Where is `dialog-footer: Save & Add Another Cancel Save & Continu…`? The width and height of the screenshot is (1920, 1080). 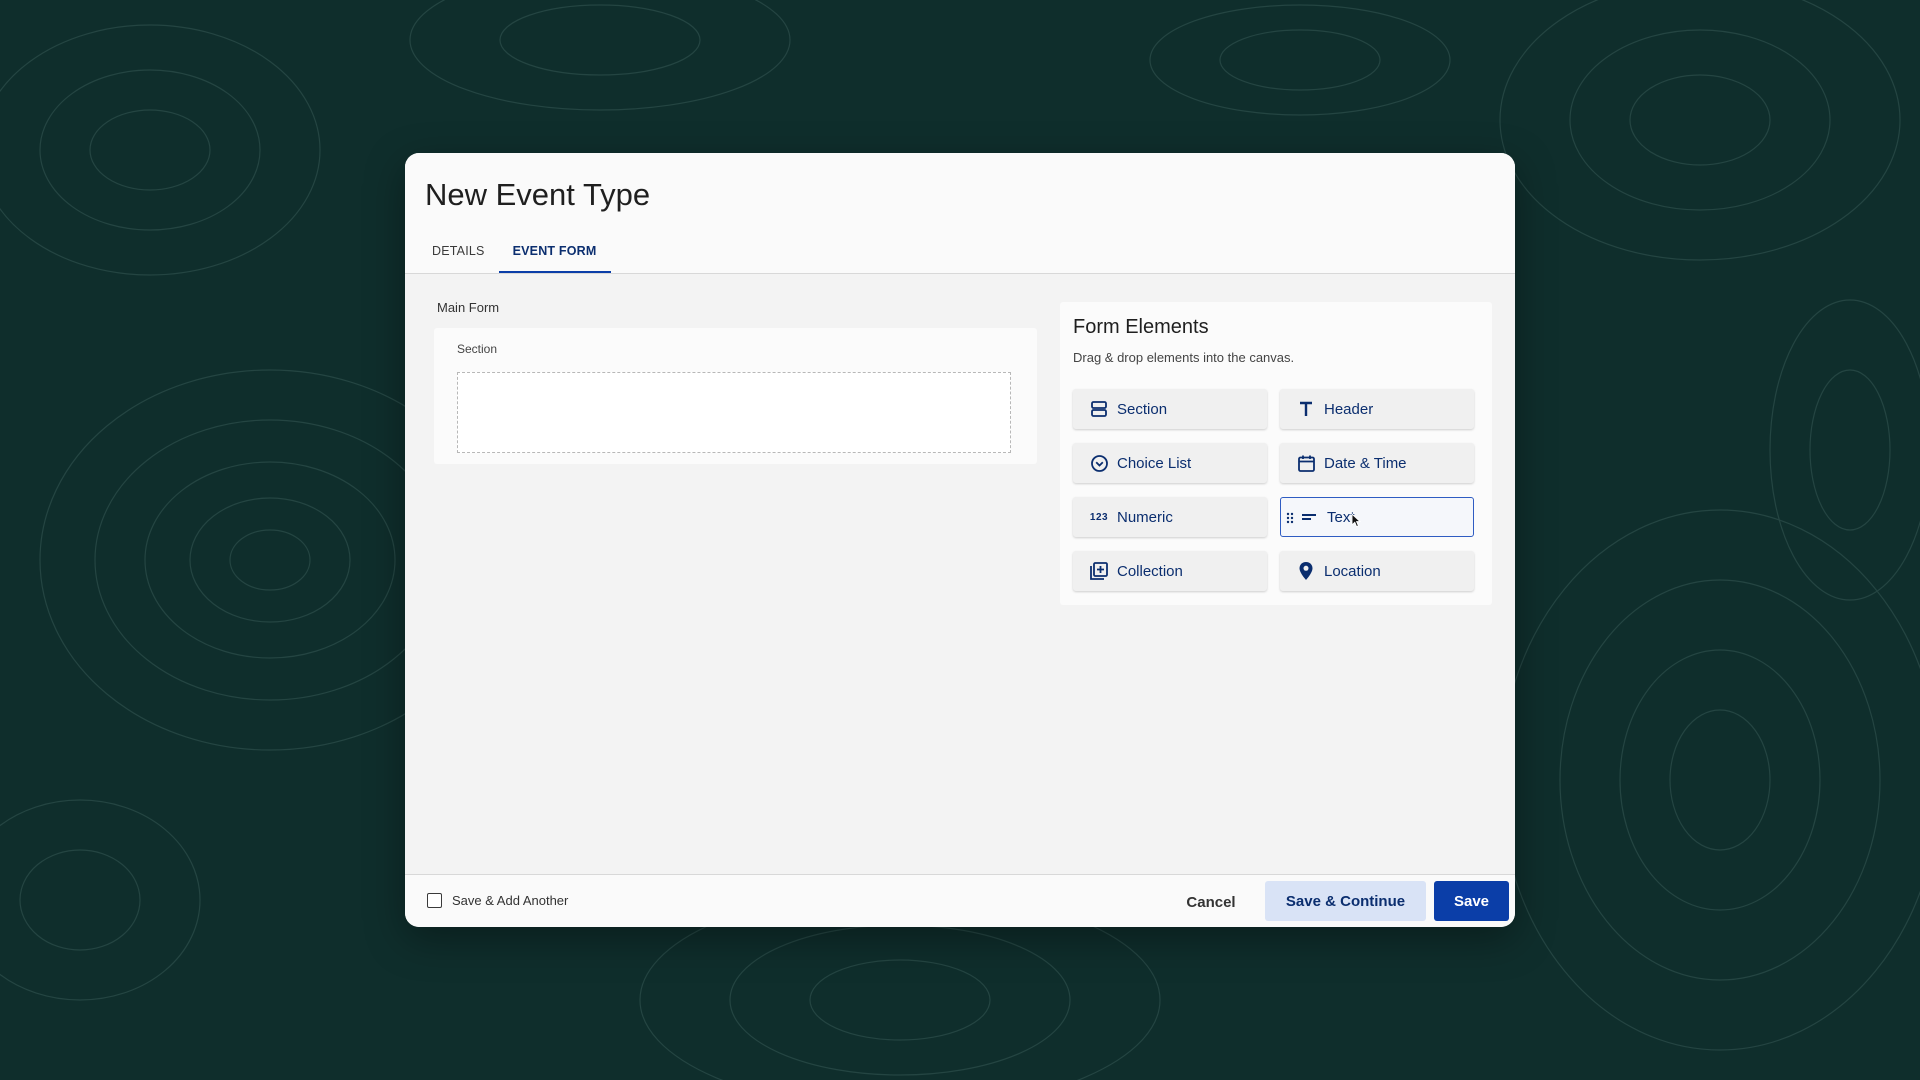
dialog-footer: Save & Add Another Cancel Save & Continu… is located at coordinates (960, 900).